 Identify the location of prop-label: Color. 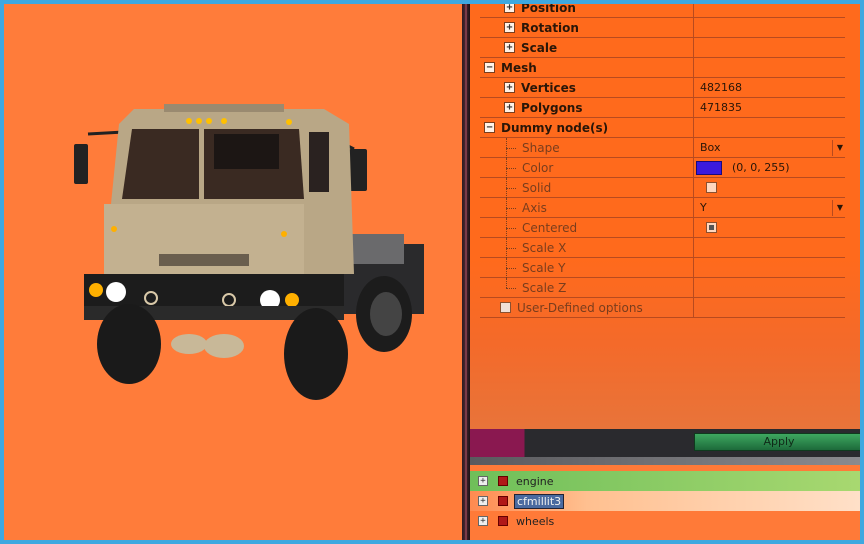
(538, 167).